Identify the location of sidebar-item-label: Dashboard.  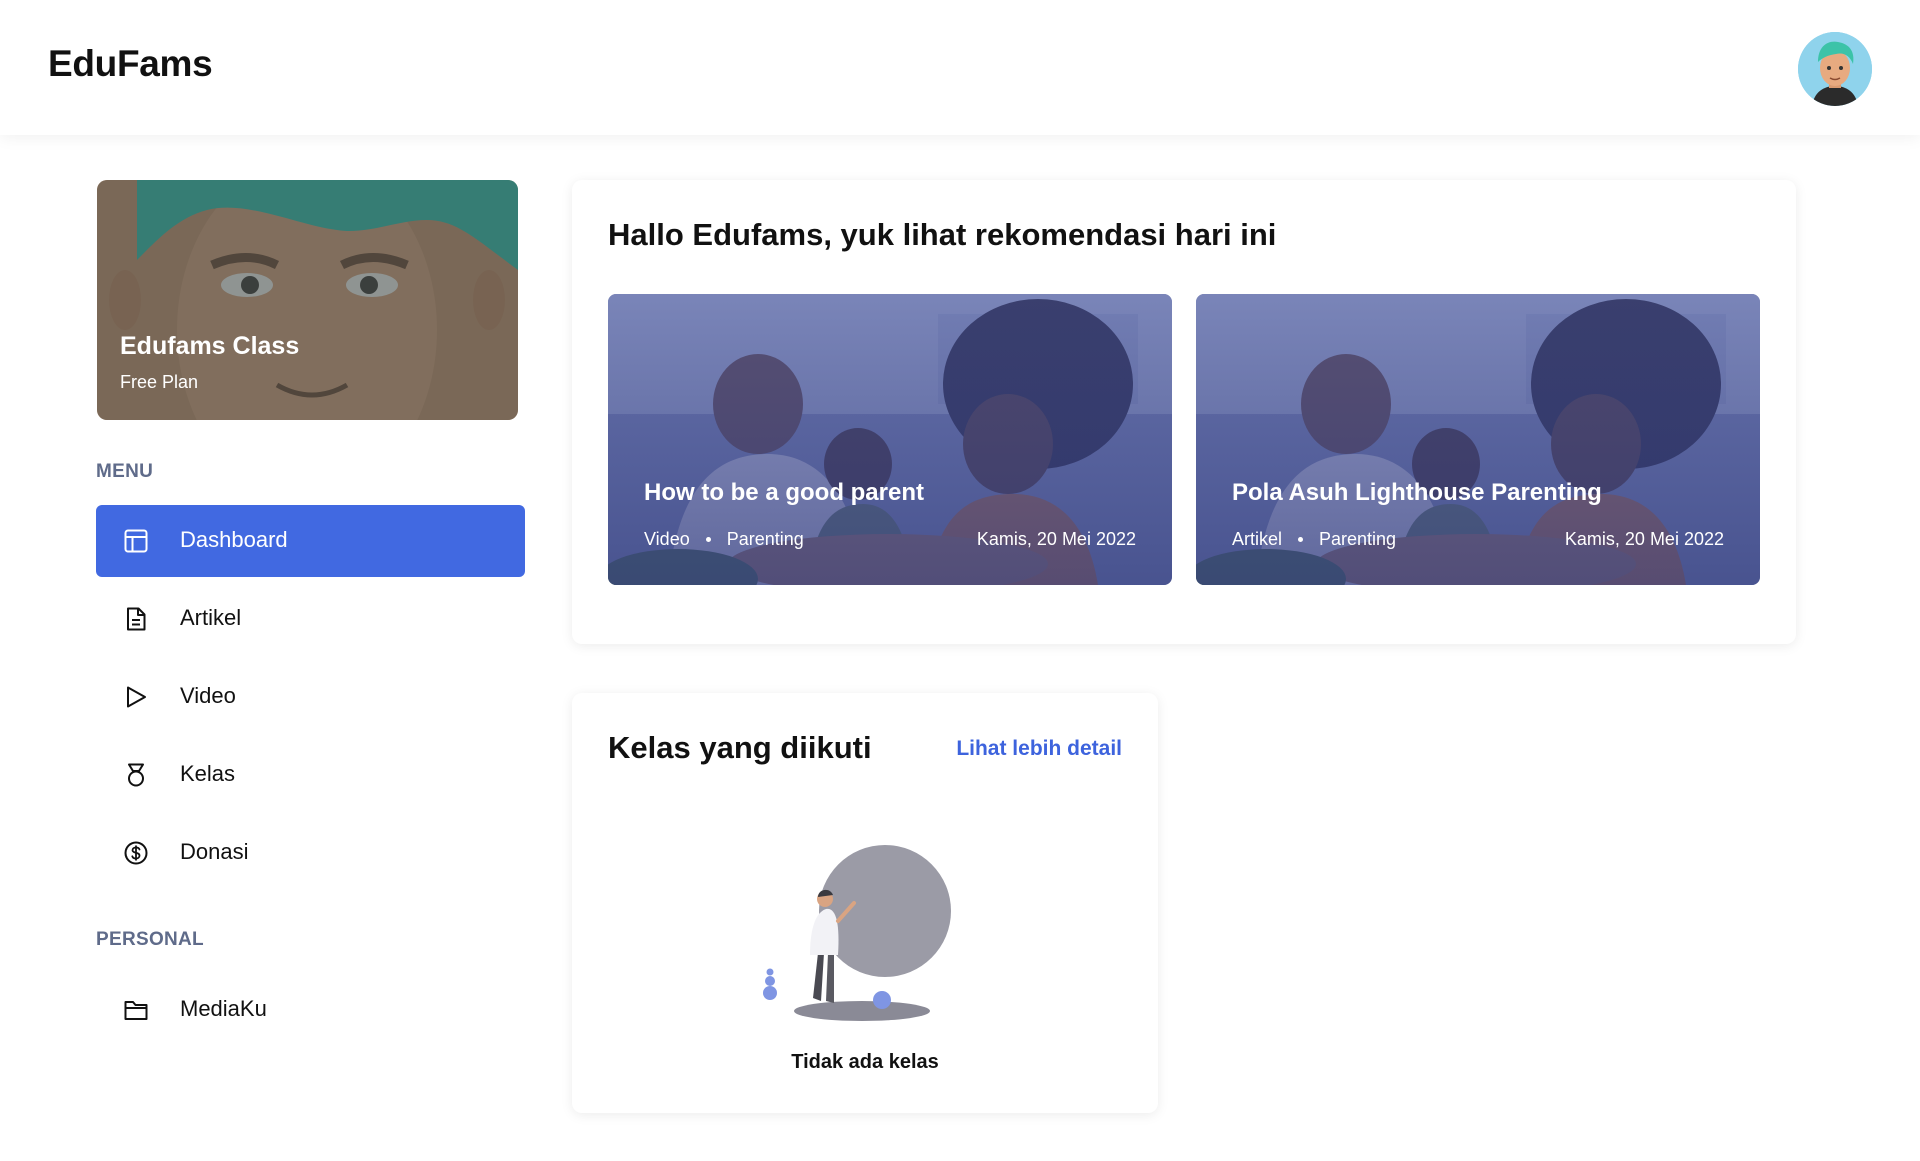
(234, 539).